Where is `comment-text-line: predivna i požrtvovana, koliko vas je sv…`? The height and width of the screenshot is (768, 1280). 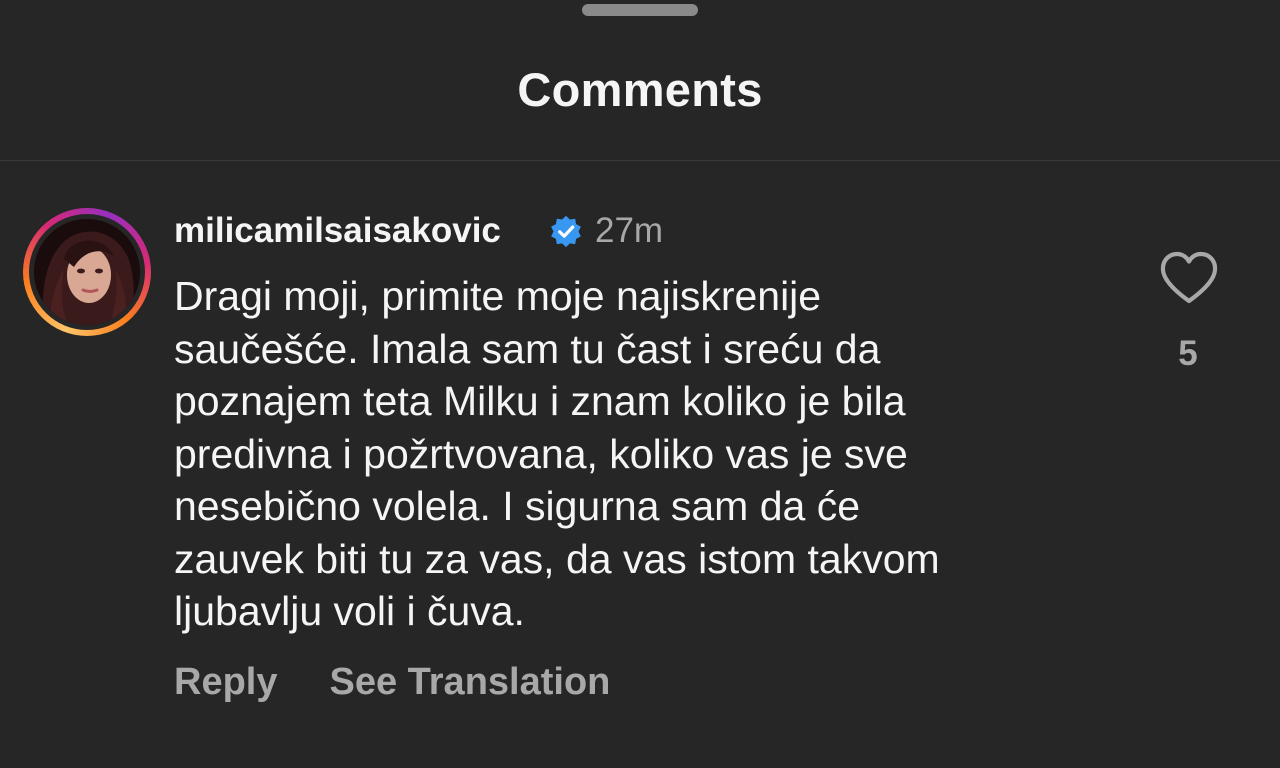
comment-text-line: predivna i požrtvovana, koliko vas je sv… is located at coordinates (541, 453).